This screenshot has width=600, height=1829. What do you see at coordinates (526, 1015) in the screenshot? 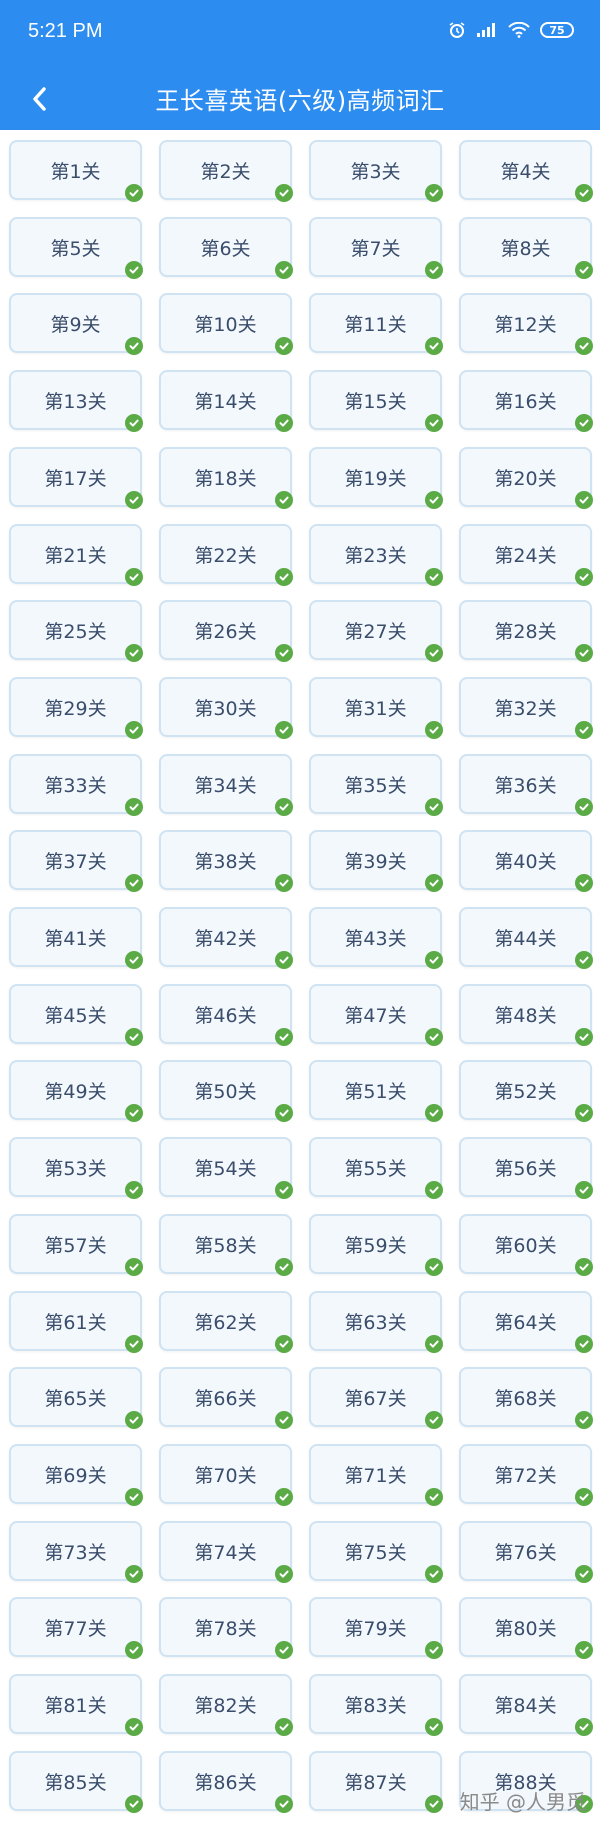
I see `level-tile: 第48关` at bounding box center [526, 1015].